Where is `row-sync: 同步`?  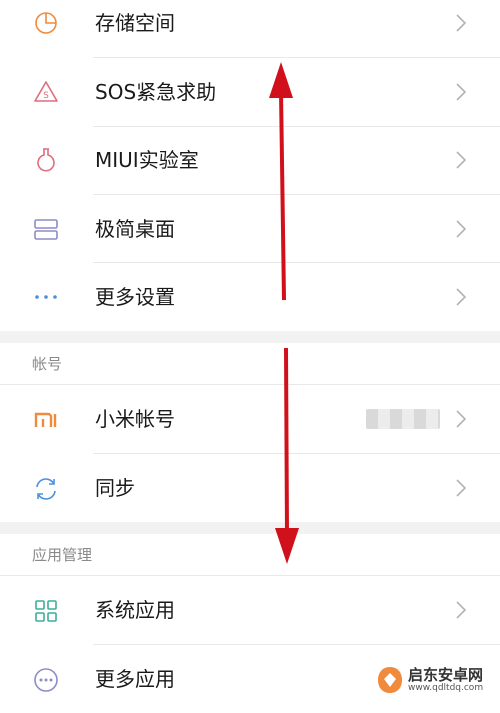 row-sync: 同步 is located at coordinates (250, 488).